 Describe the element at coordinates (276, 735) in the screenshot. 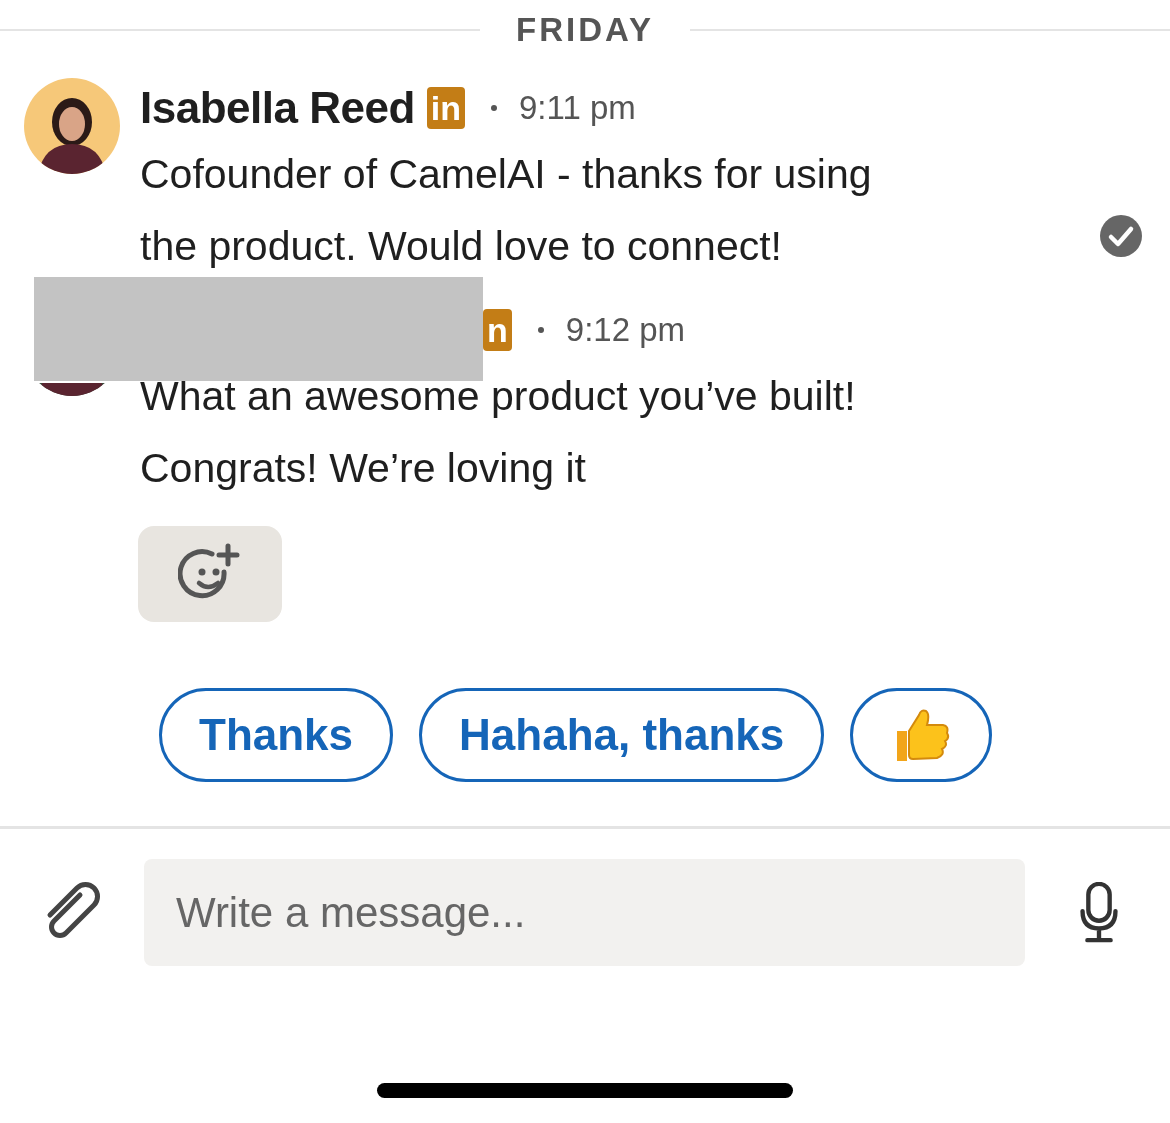

I see `quick-reply-button: Thanks` at that location.